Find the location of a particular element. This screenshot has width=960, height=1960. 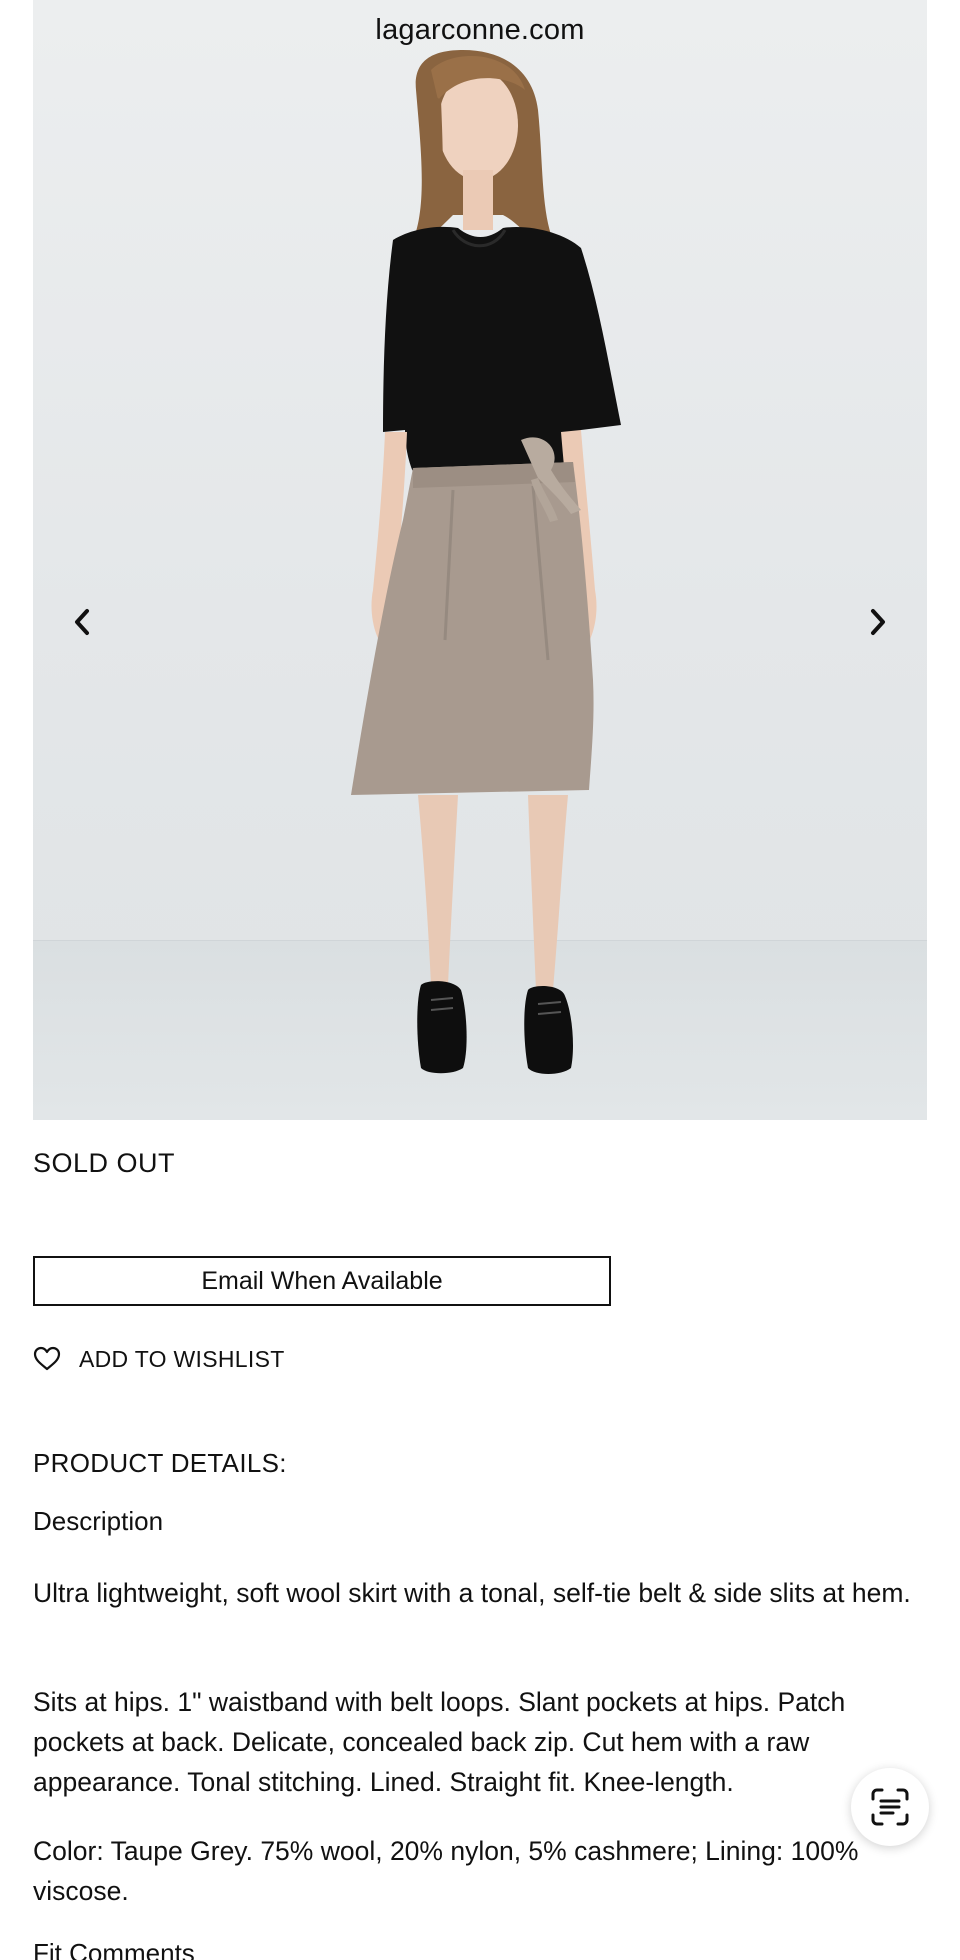

previous-image-button is located at coordinates (82, 622).